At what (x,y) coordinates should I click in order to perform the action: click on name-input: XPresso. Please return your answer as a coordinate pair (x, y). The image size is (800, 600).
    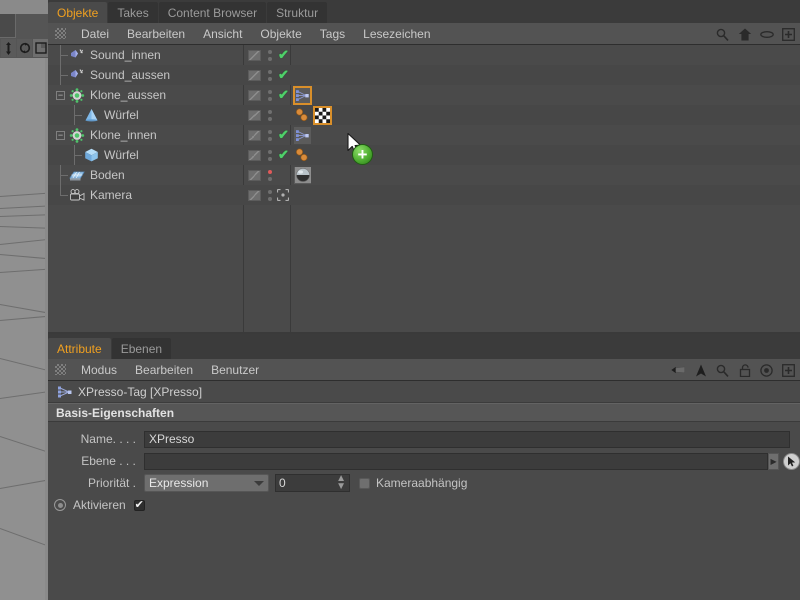
    Looking at the image, I should click on (467, 439).